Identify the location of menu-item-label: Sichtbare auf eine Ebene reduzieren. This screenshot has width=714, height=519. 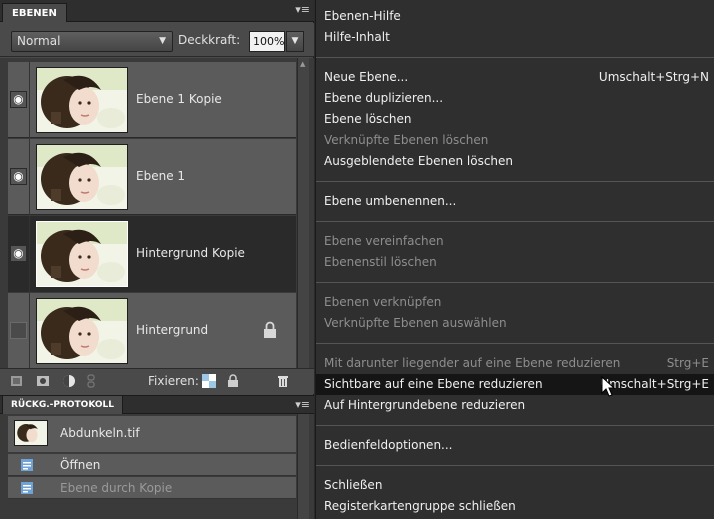
(433, 384).